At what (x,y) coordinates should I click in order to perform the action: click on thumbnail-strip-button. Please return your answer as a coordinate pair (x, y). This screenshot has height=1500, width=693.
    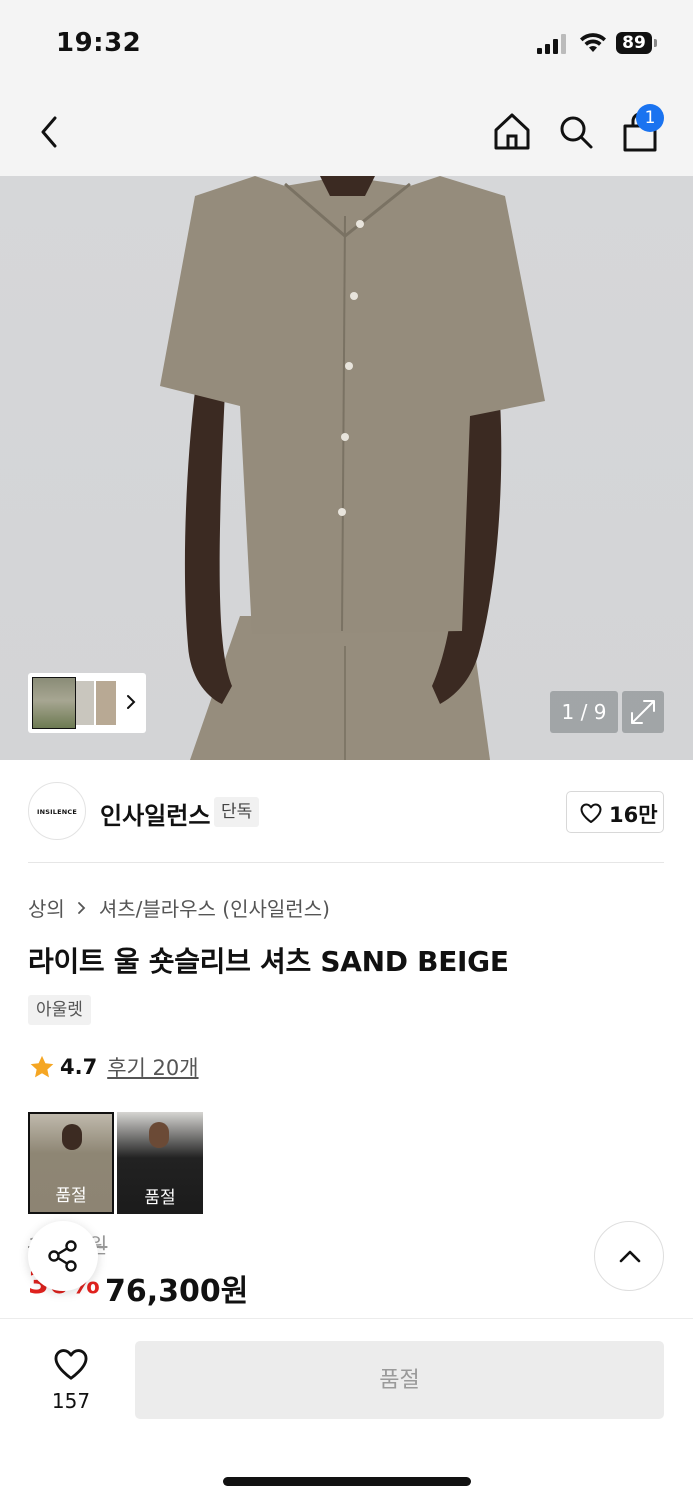
    Looking at the image, I should click on (87, 703).